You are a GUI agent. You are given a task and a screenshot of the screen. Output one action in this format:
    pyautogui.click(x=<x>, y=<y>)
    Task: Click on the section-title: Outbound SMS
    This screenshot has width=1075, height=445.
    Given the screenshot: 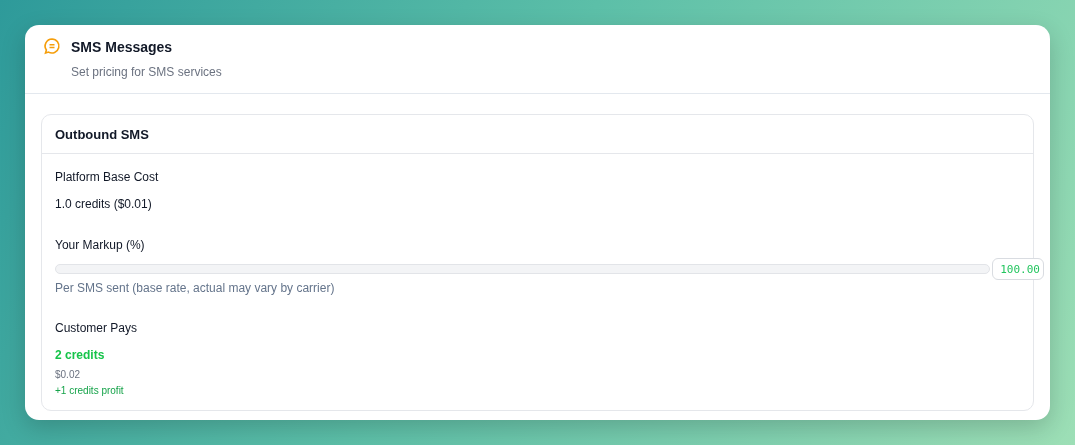 What is the action you would take?
    pyautogui.click(x=102, y=134)
    